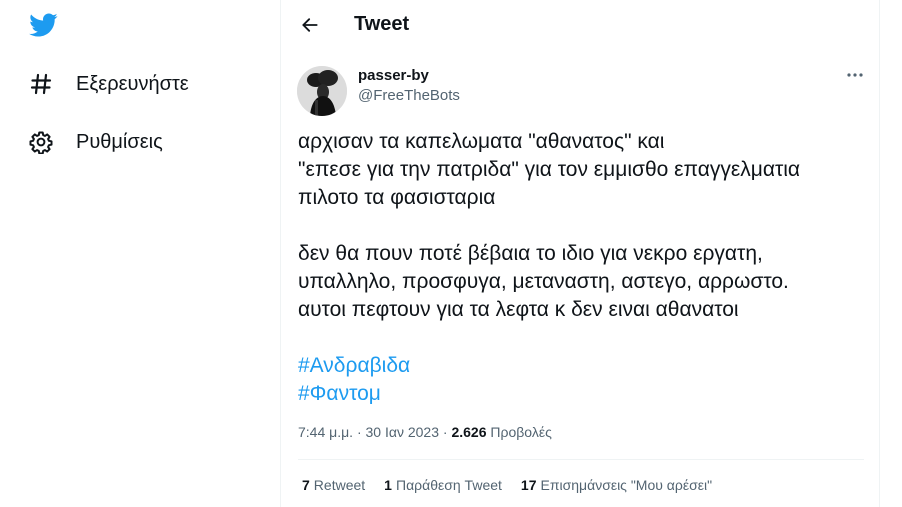 Image resolution: width=902 pixels, height=507 pixels. I want to click on author-handle: @FreeTheBots, so click(409, 95).